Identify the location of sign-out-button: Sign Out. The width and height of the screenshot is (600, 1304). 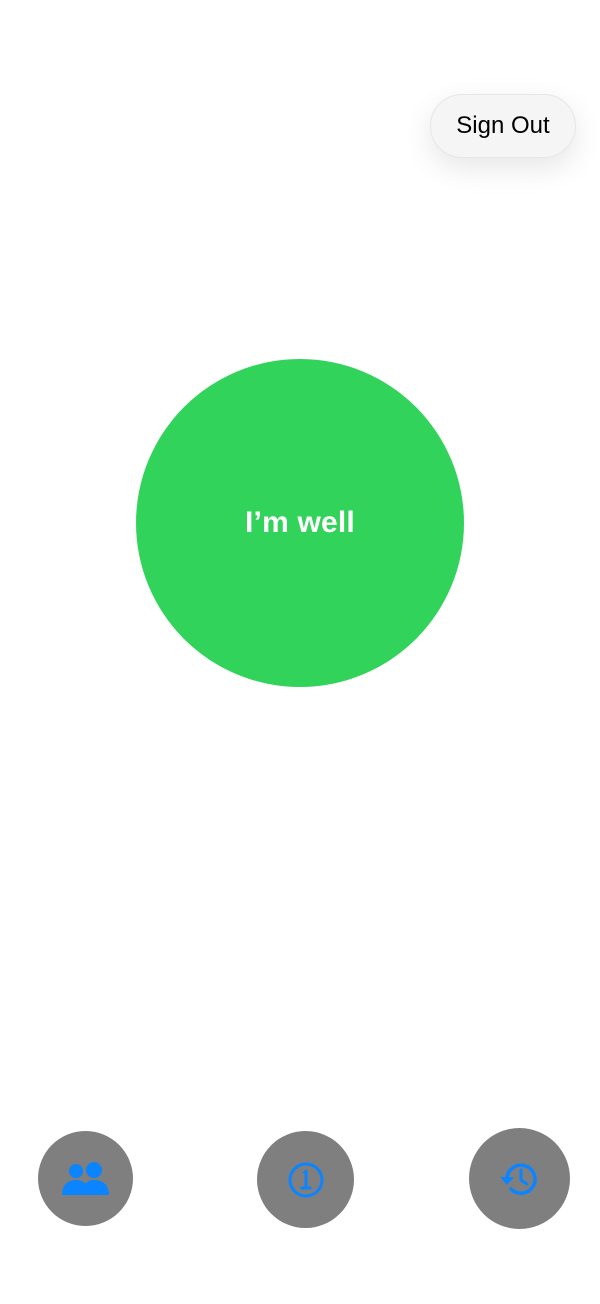
(503, 126).